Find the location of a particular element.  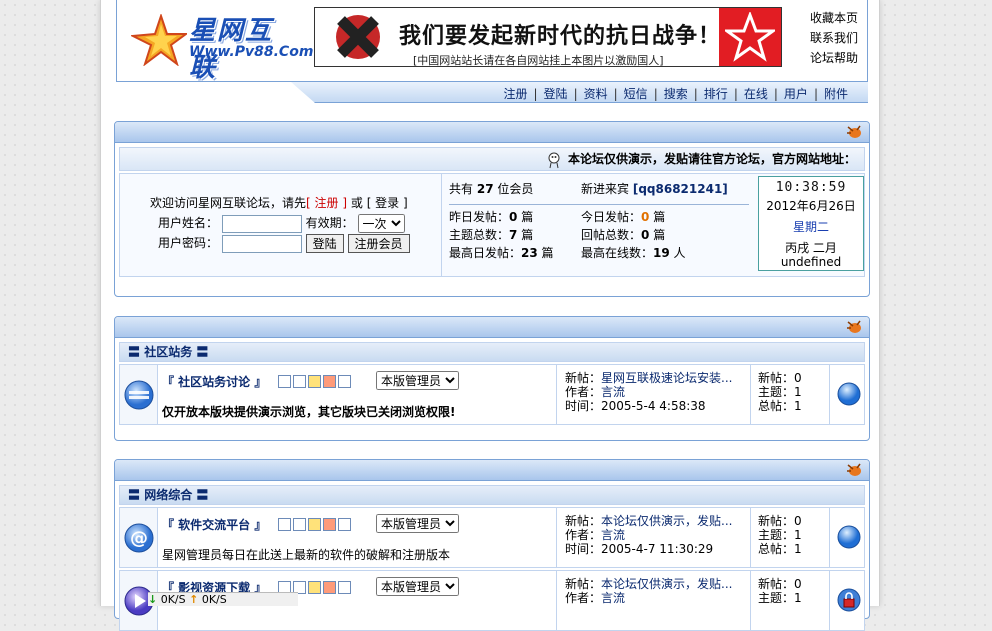

at-sign-icon: @ is located at coordinates (139, 538).